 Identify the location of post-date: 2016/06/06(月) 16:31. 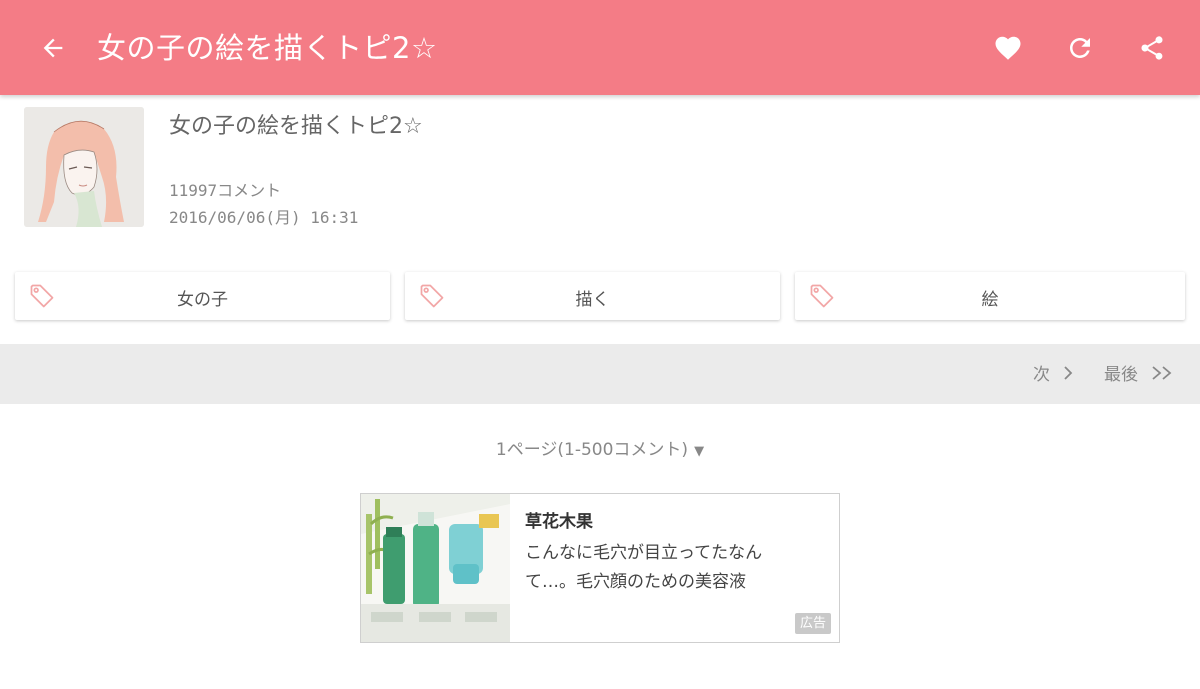
(264, 217).